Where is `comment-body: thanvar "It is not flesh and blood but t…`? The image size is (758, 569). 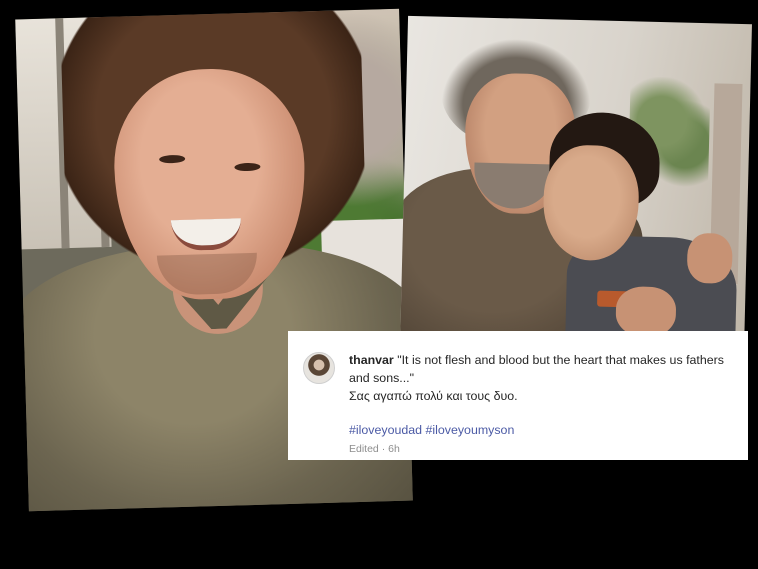
comment-body: thanvar "It is not flesh and blood but t… is located at coordinates (539, 378).